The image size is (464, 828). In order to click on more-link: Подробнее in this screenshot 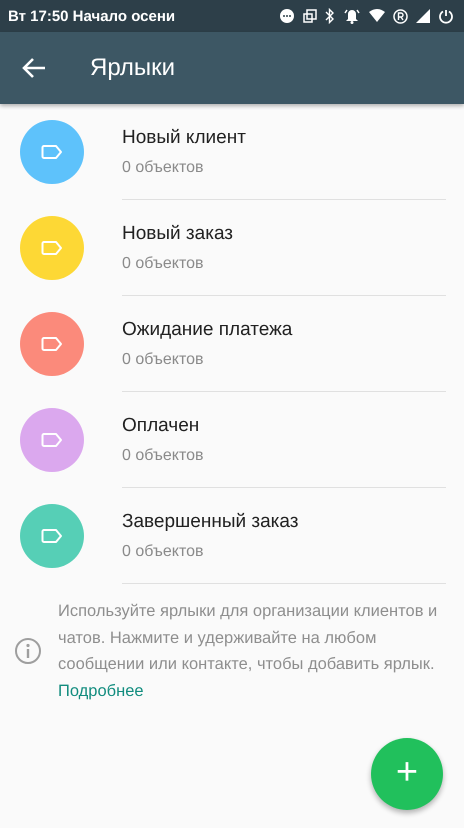, I will do `click(101, 691)`.